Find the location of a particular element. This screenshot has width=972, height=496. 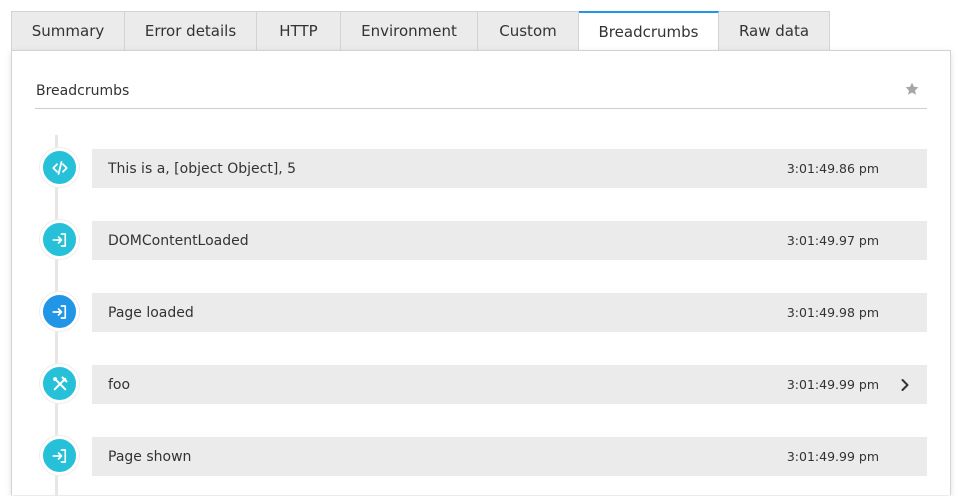

tab-error-details: Error details is located at coordinates (191, 31).